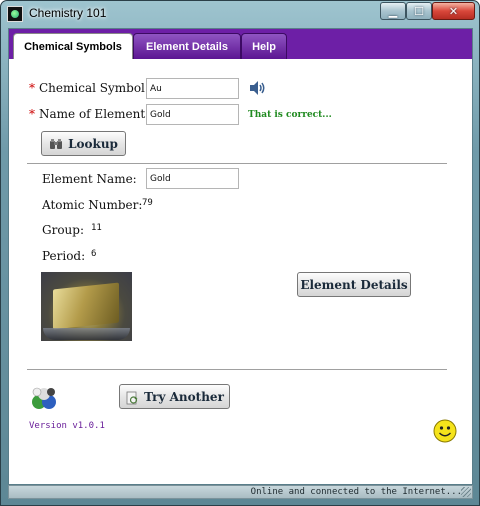 The width and height of the screenshot is (480, 506). I want to click on chemistry-app-icon, so click(15, 14).